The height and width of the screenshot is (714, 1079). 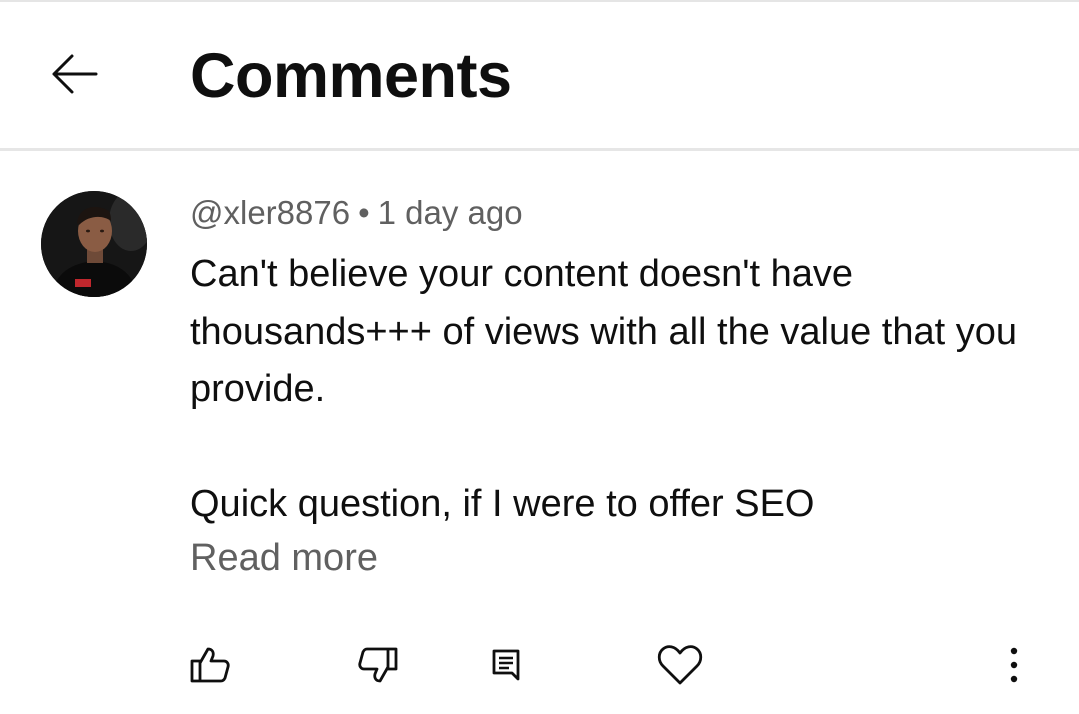 I want to click on more-vert-icon, so click(x=1014, y=665).